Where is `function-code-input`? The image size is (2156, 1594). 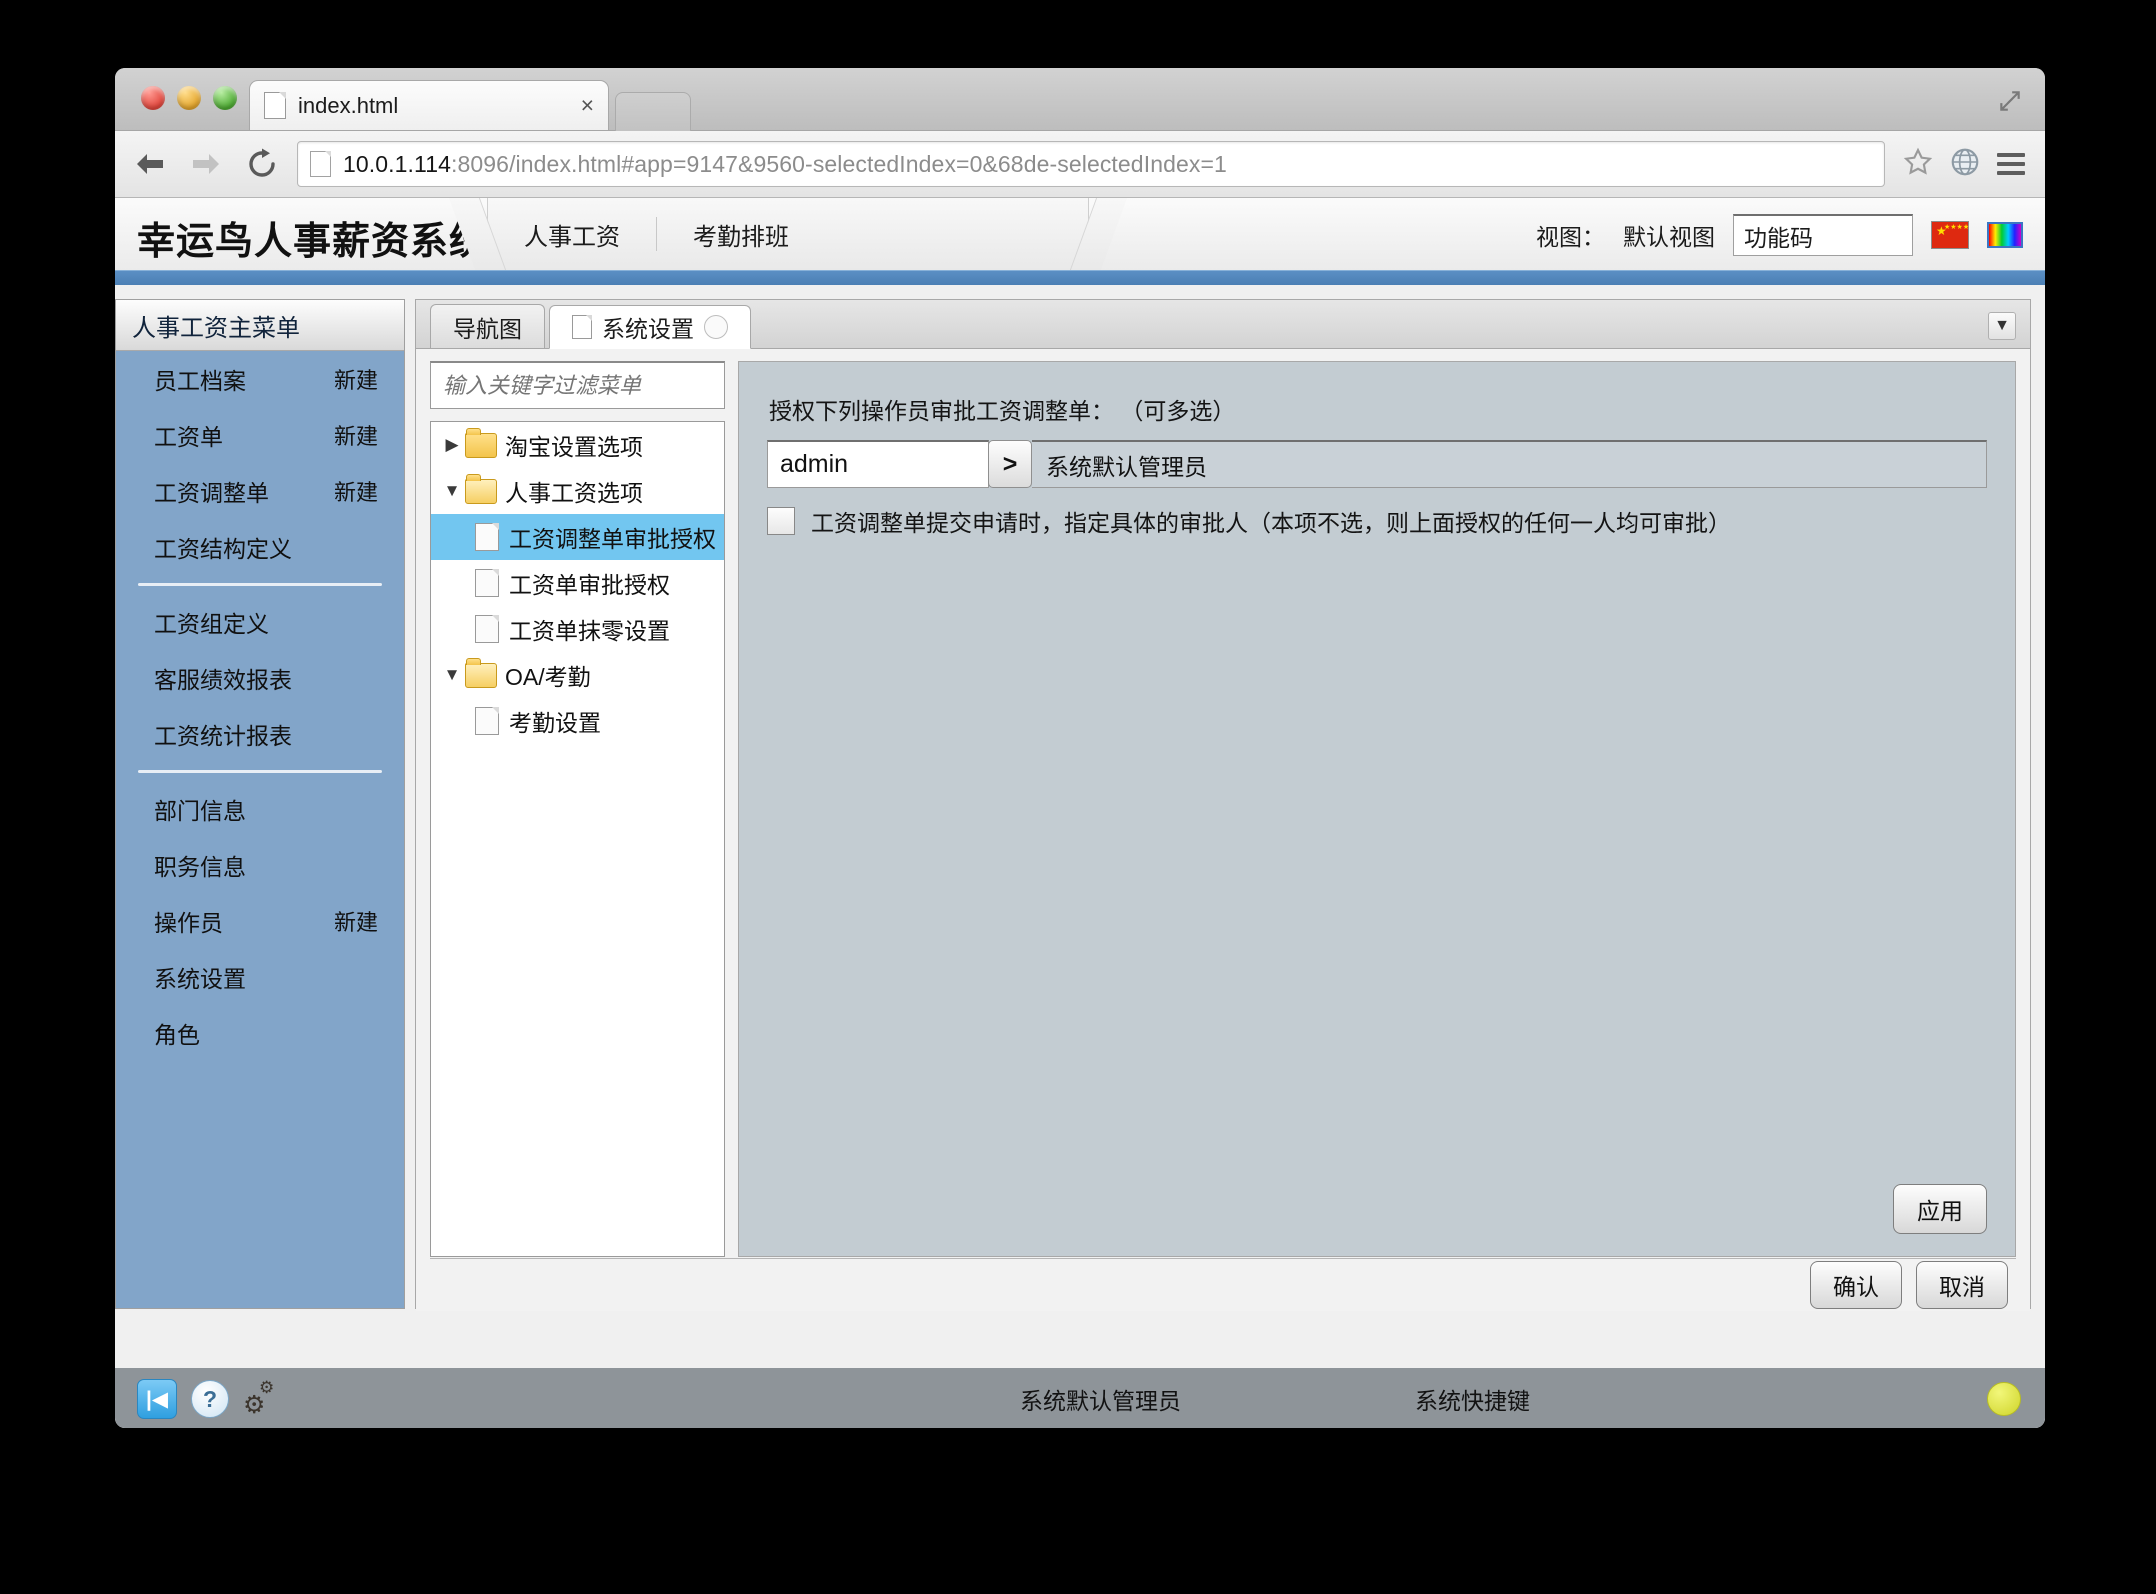 function-code-input is located at coordinates (1823, 235).